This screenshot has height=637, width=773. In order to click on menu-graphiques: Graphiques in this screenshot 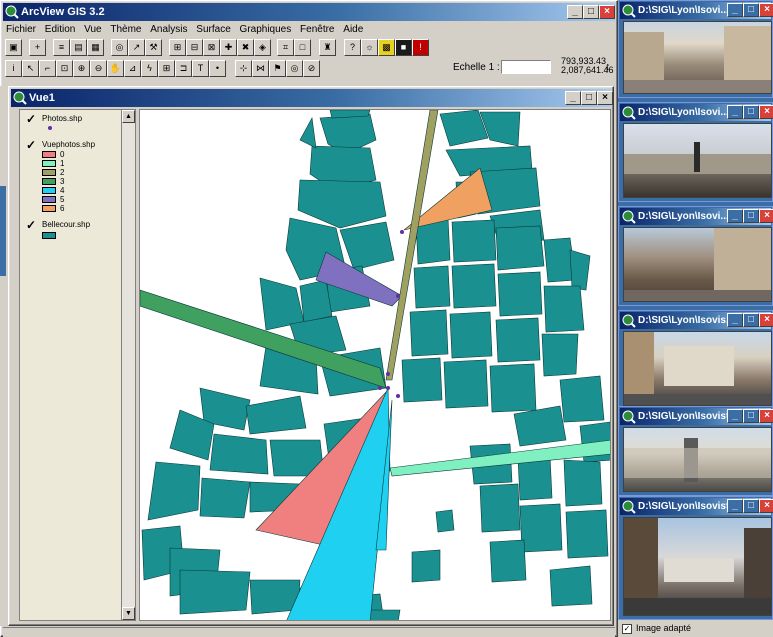, I will do `click(266, 30)`.